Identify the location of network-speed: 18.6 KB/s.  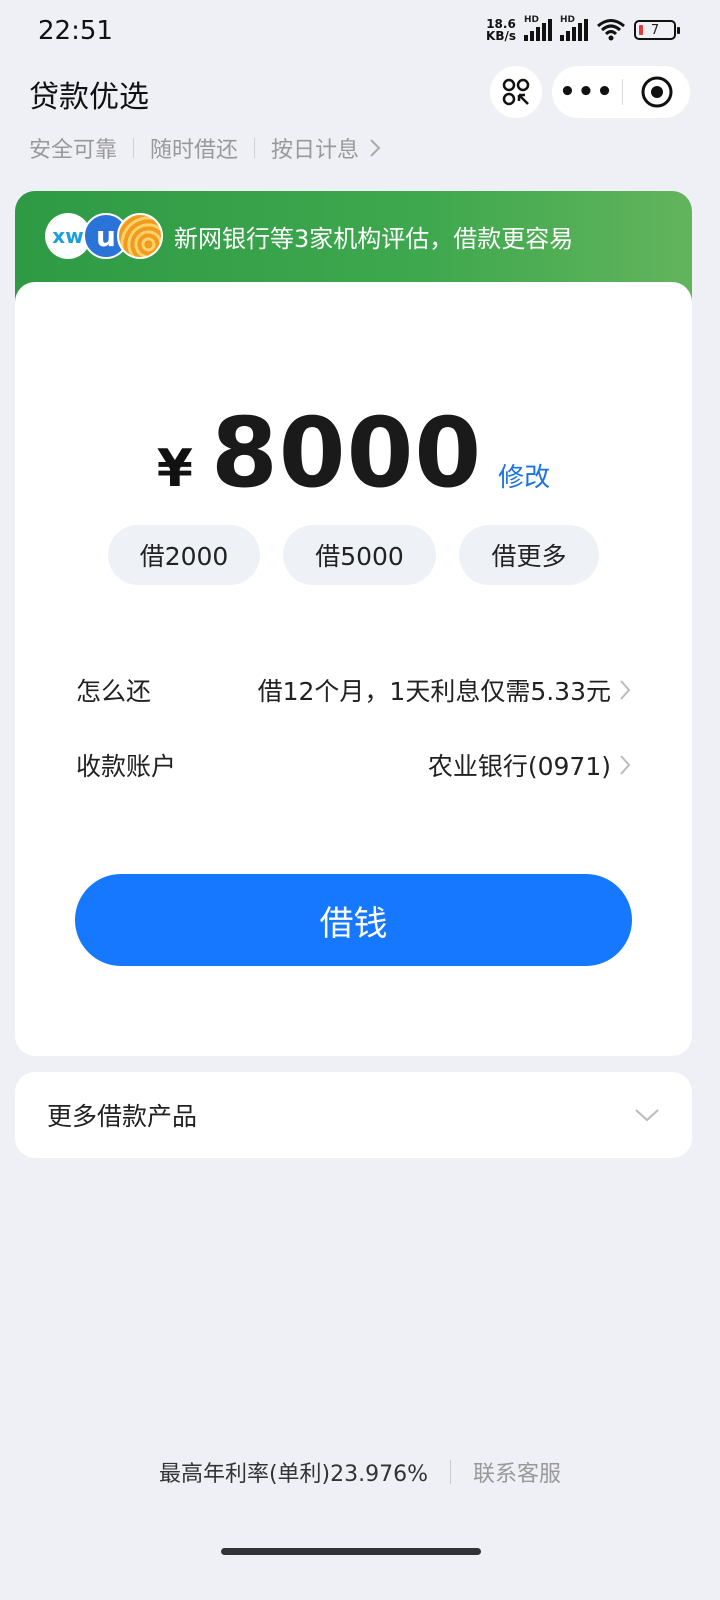
(501, 30).